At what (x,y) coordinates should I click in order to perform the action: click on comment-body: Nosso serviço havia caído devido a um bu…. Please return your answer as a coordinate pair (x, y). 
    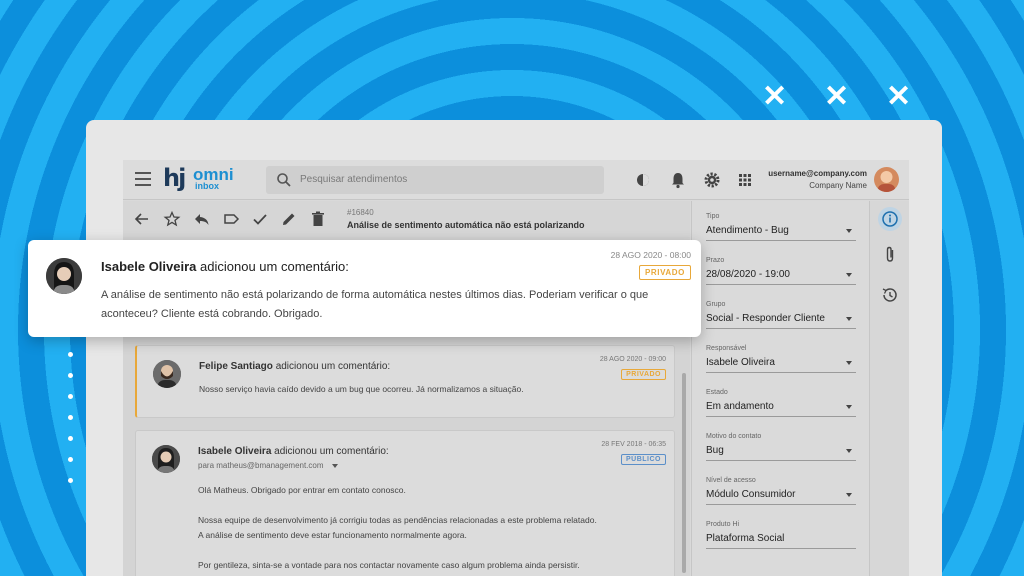
    Looking at the image, I should click on (361, 389).